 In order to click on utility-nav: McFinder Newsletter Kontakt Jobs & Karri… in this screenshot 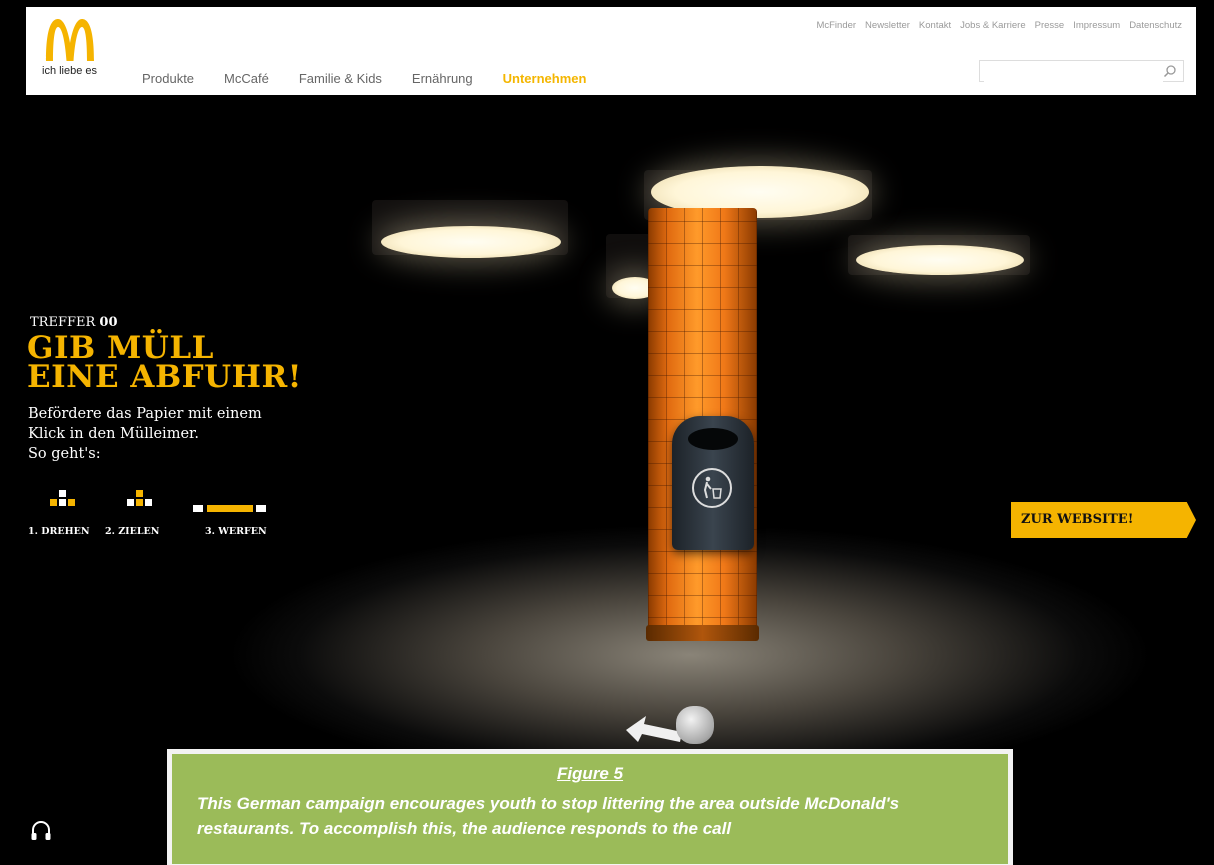, I will do `click(994, 25)`.